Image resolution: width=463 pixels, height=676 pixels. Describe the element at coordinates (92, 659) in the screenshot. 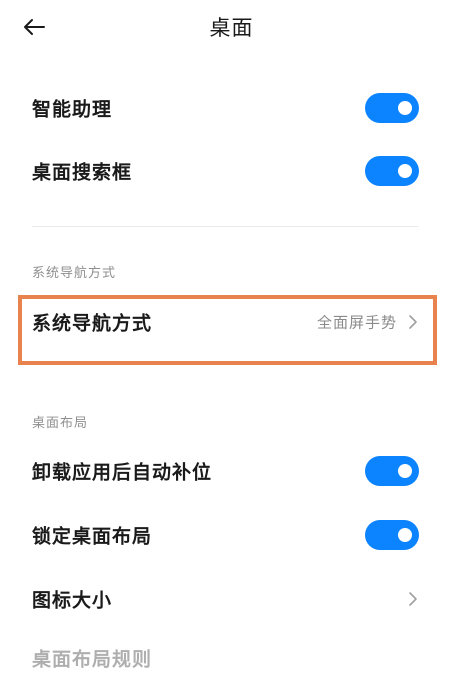

I see `setting-label: 桌面布局规则` at that location.